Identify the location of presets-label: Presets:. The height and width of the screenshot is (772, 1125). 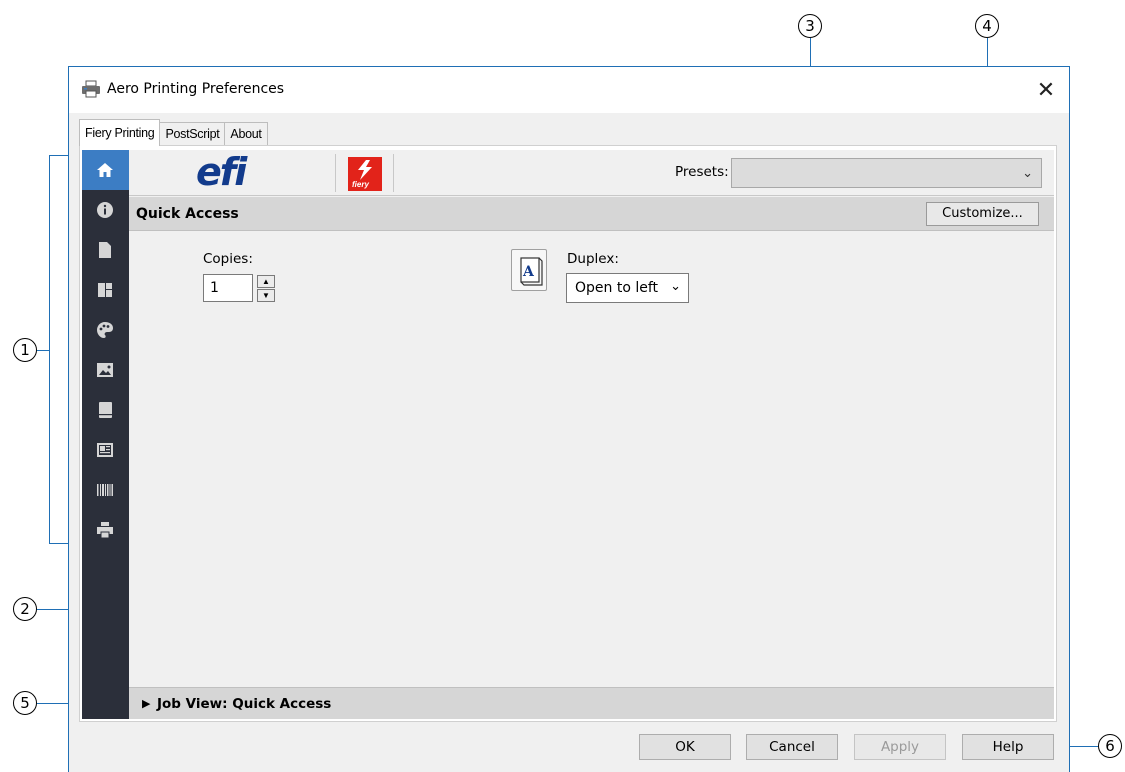
(702, 172).